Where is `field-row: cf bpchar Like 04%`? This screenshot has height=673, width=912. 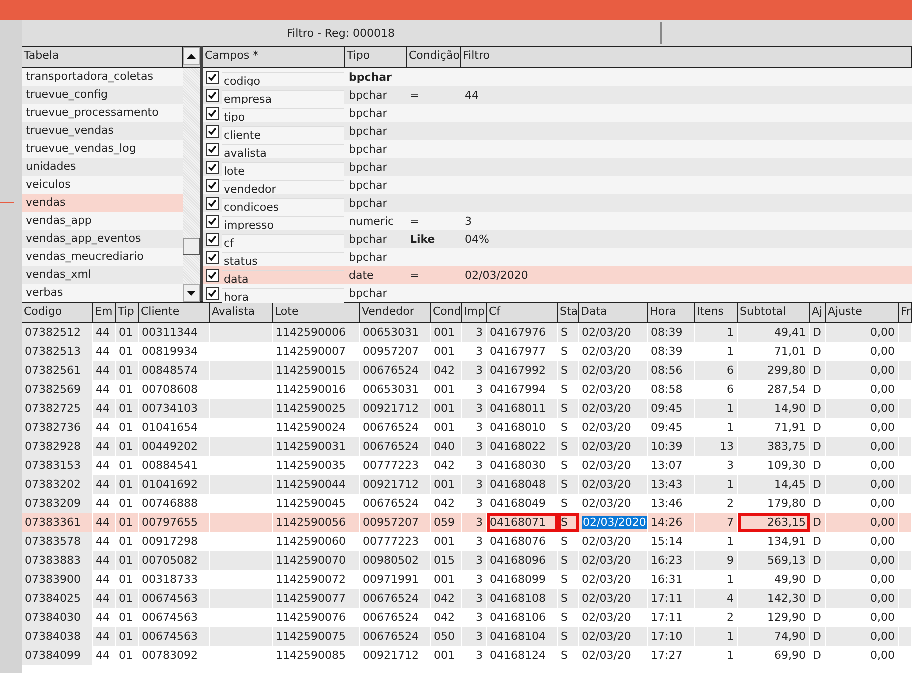 field-row: cf bpchar Like 04% is located at coordinates (557, 239).